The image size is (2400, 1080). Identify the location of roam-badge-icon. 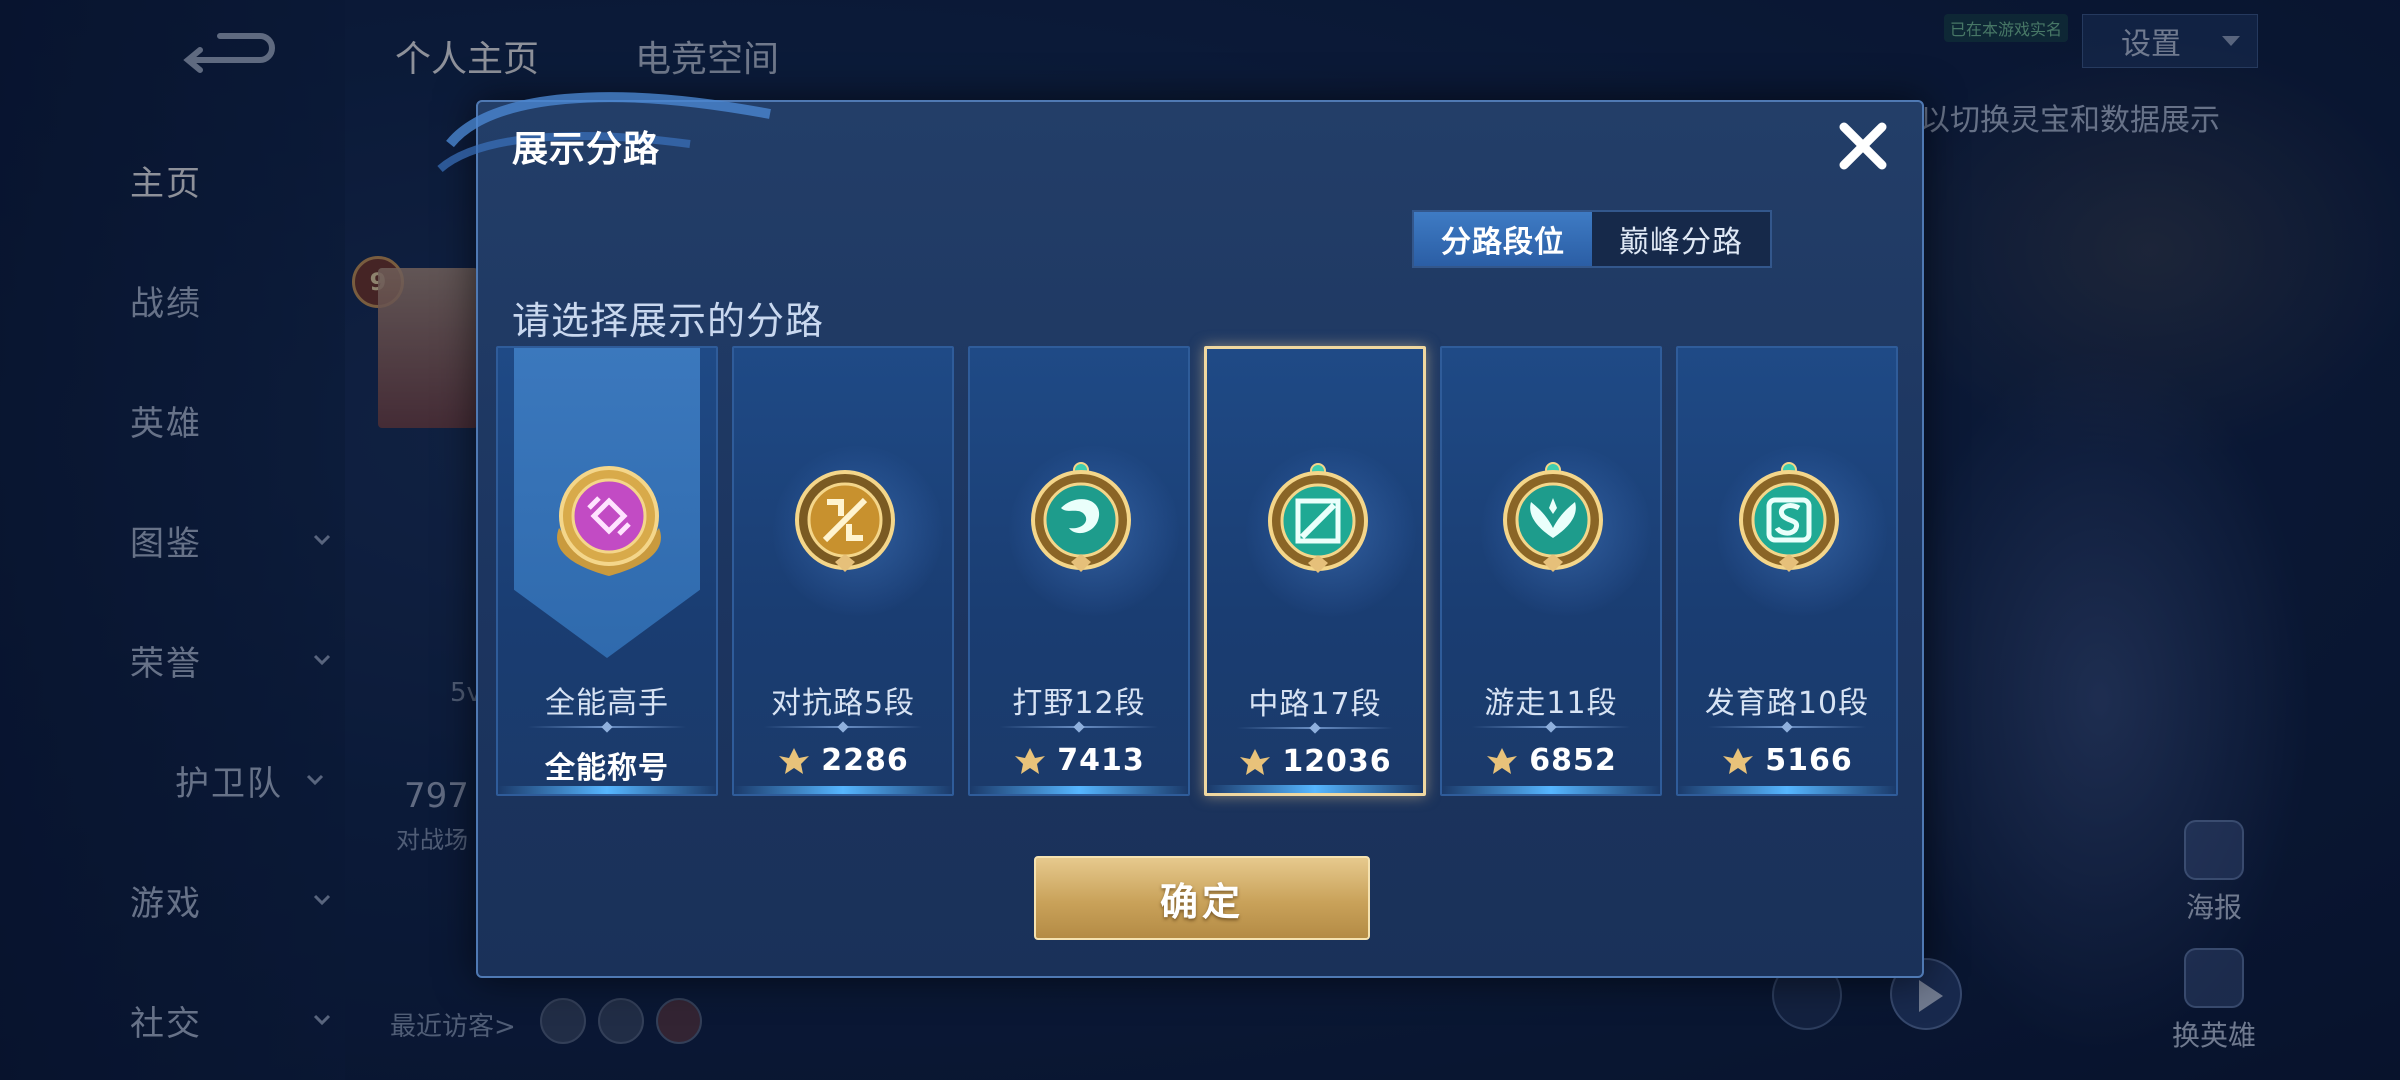
(1566, 531).